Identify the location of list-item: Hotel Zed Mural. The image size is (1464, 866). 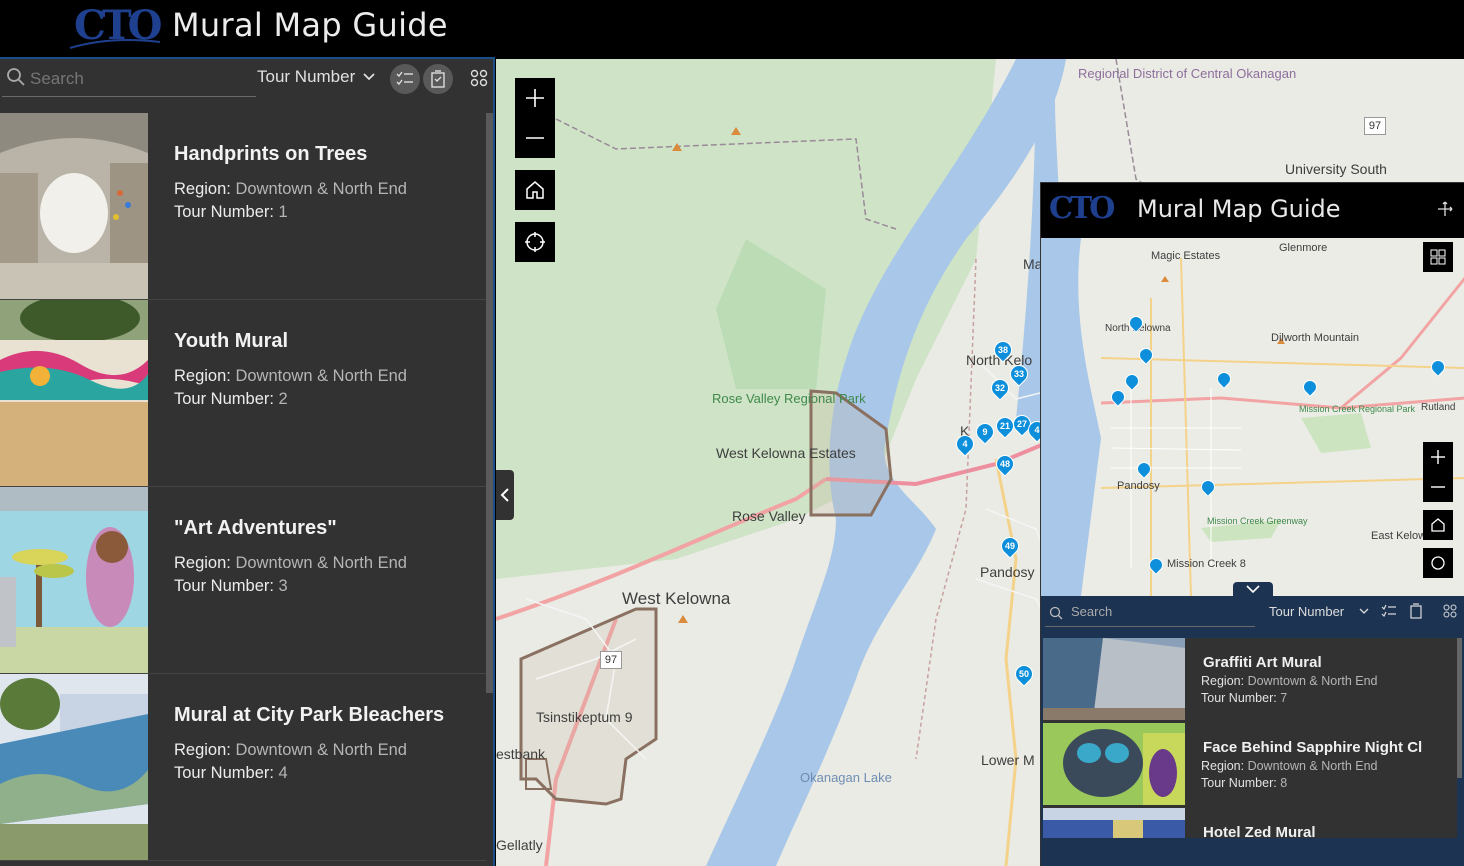
(1250, 823).